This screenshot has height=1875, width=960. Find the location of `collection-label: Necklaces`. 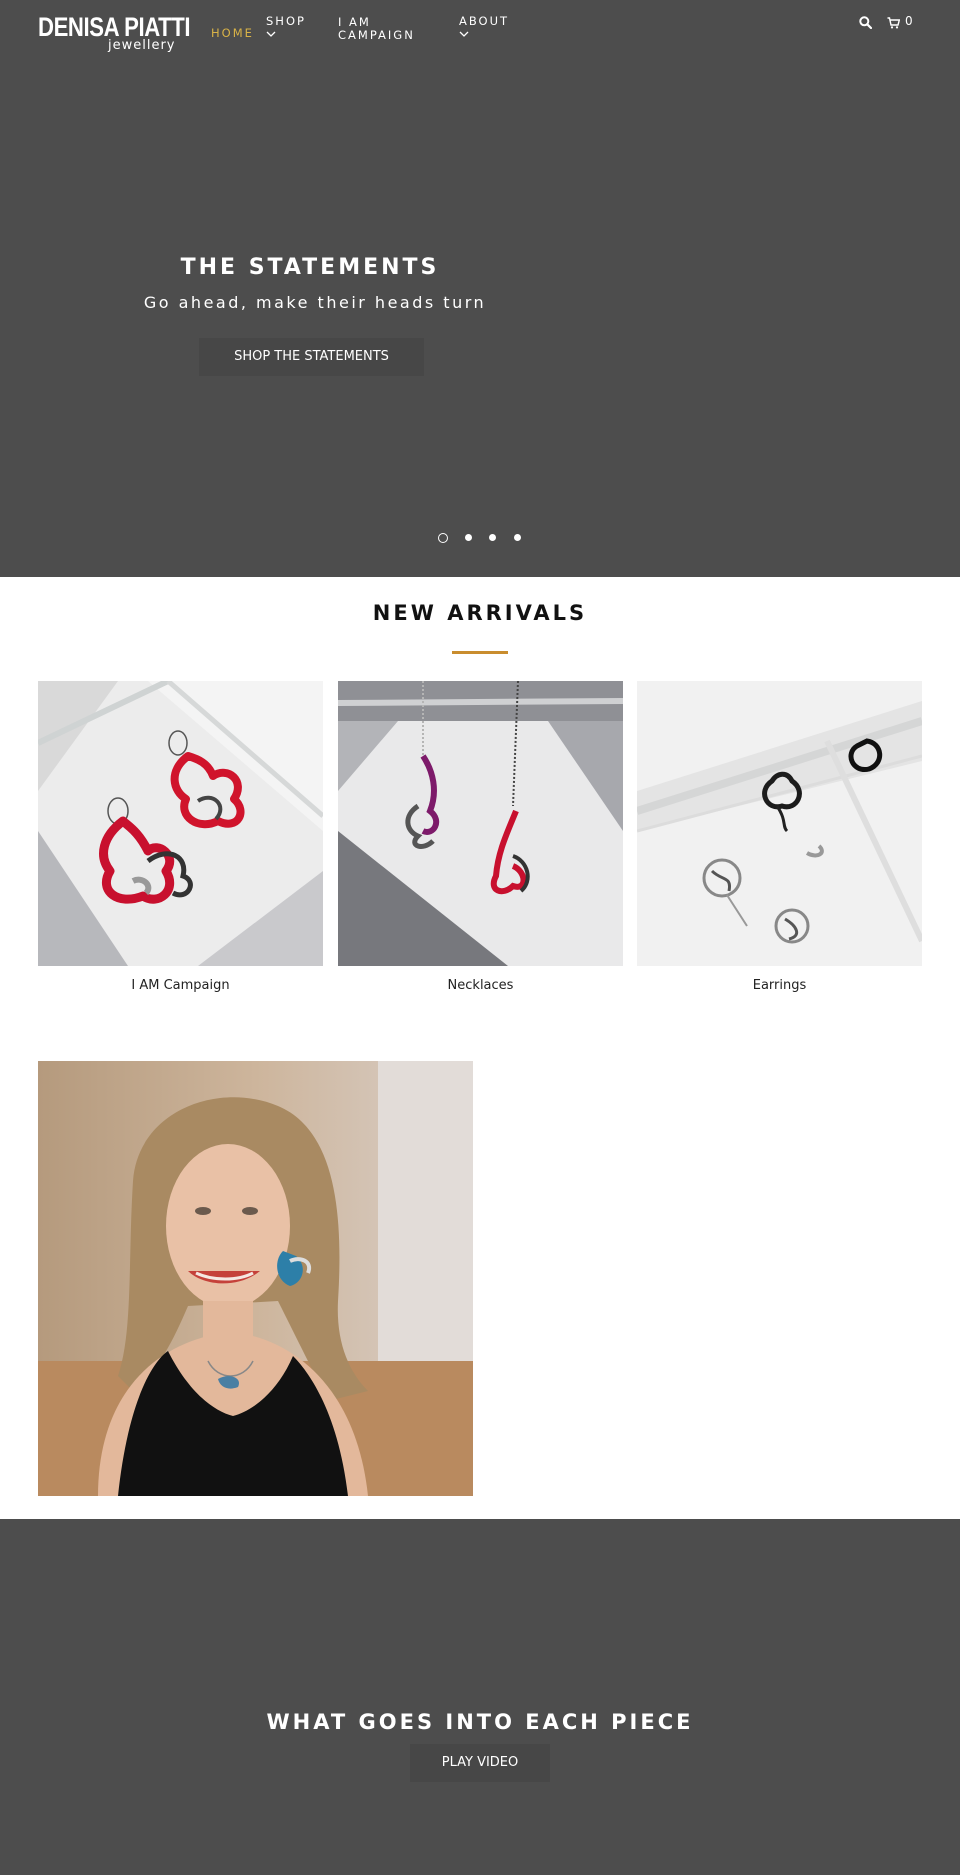

collection-label: Necklaces is located at coordinates (480, 985).